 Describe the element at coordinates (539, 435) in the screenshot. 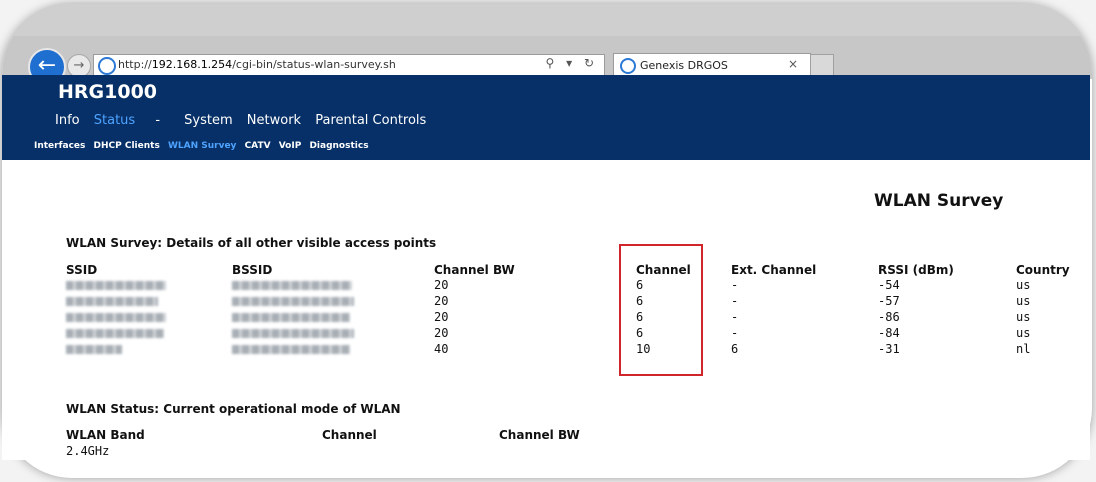

I see `status-col-channel-bw: Channel BW` at that location.